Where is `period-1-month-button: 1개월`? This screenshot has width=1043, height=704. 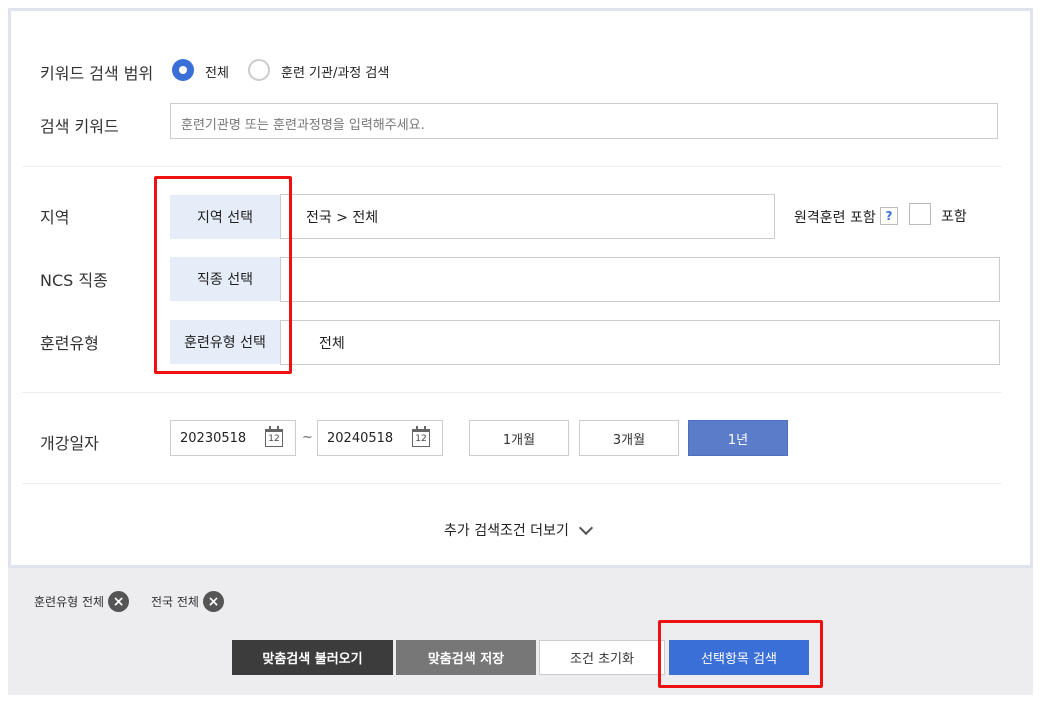 period-1-month-button: 1개월 is located at coordinates (519, 438).